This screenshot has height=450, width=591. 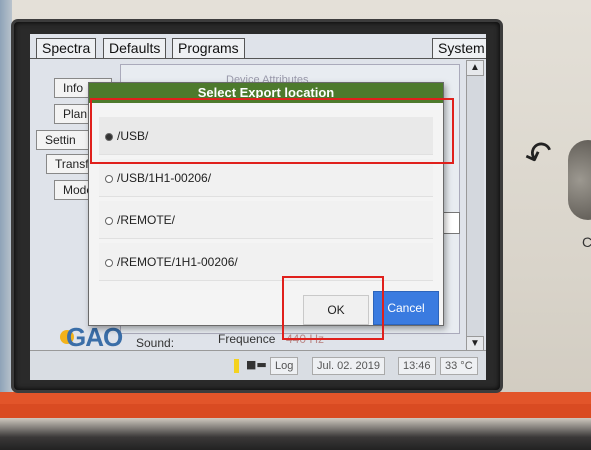 What do you see at coordinates (295, 434) in the screenshot?
I see `device-base` at bounding box center [295, 434].